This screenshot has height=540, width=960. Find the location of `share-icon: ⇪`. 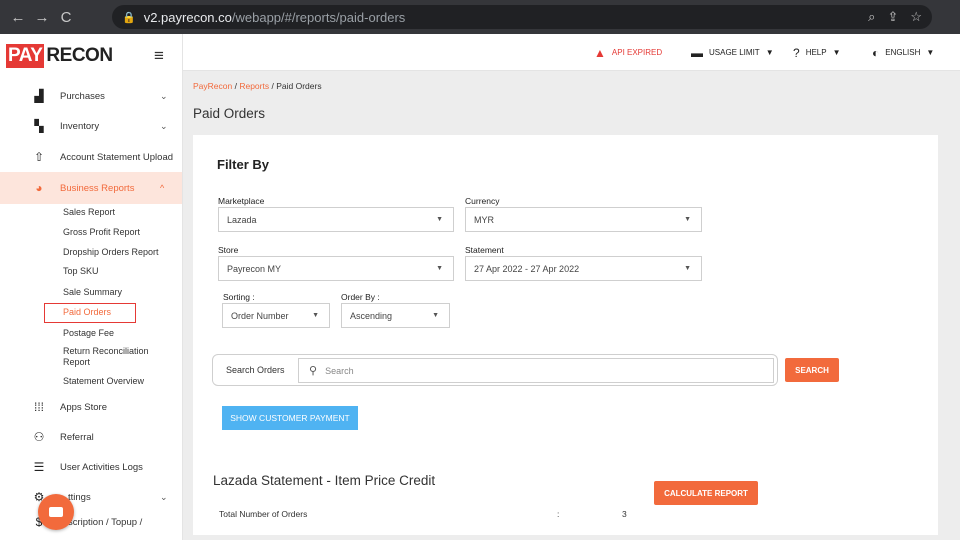

share-icon: ⇪ is located at coordinates (892, 17).